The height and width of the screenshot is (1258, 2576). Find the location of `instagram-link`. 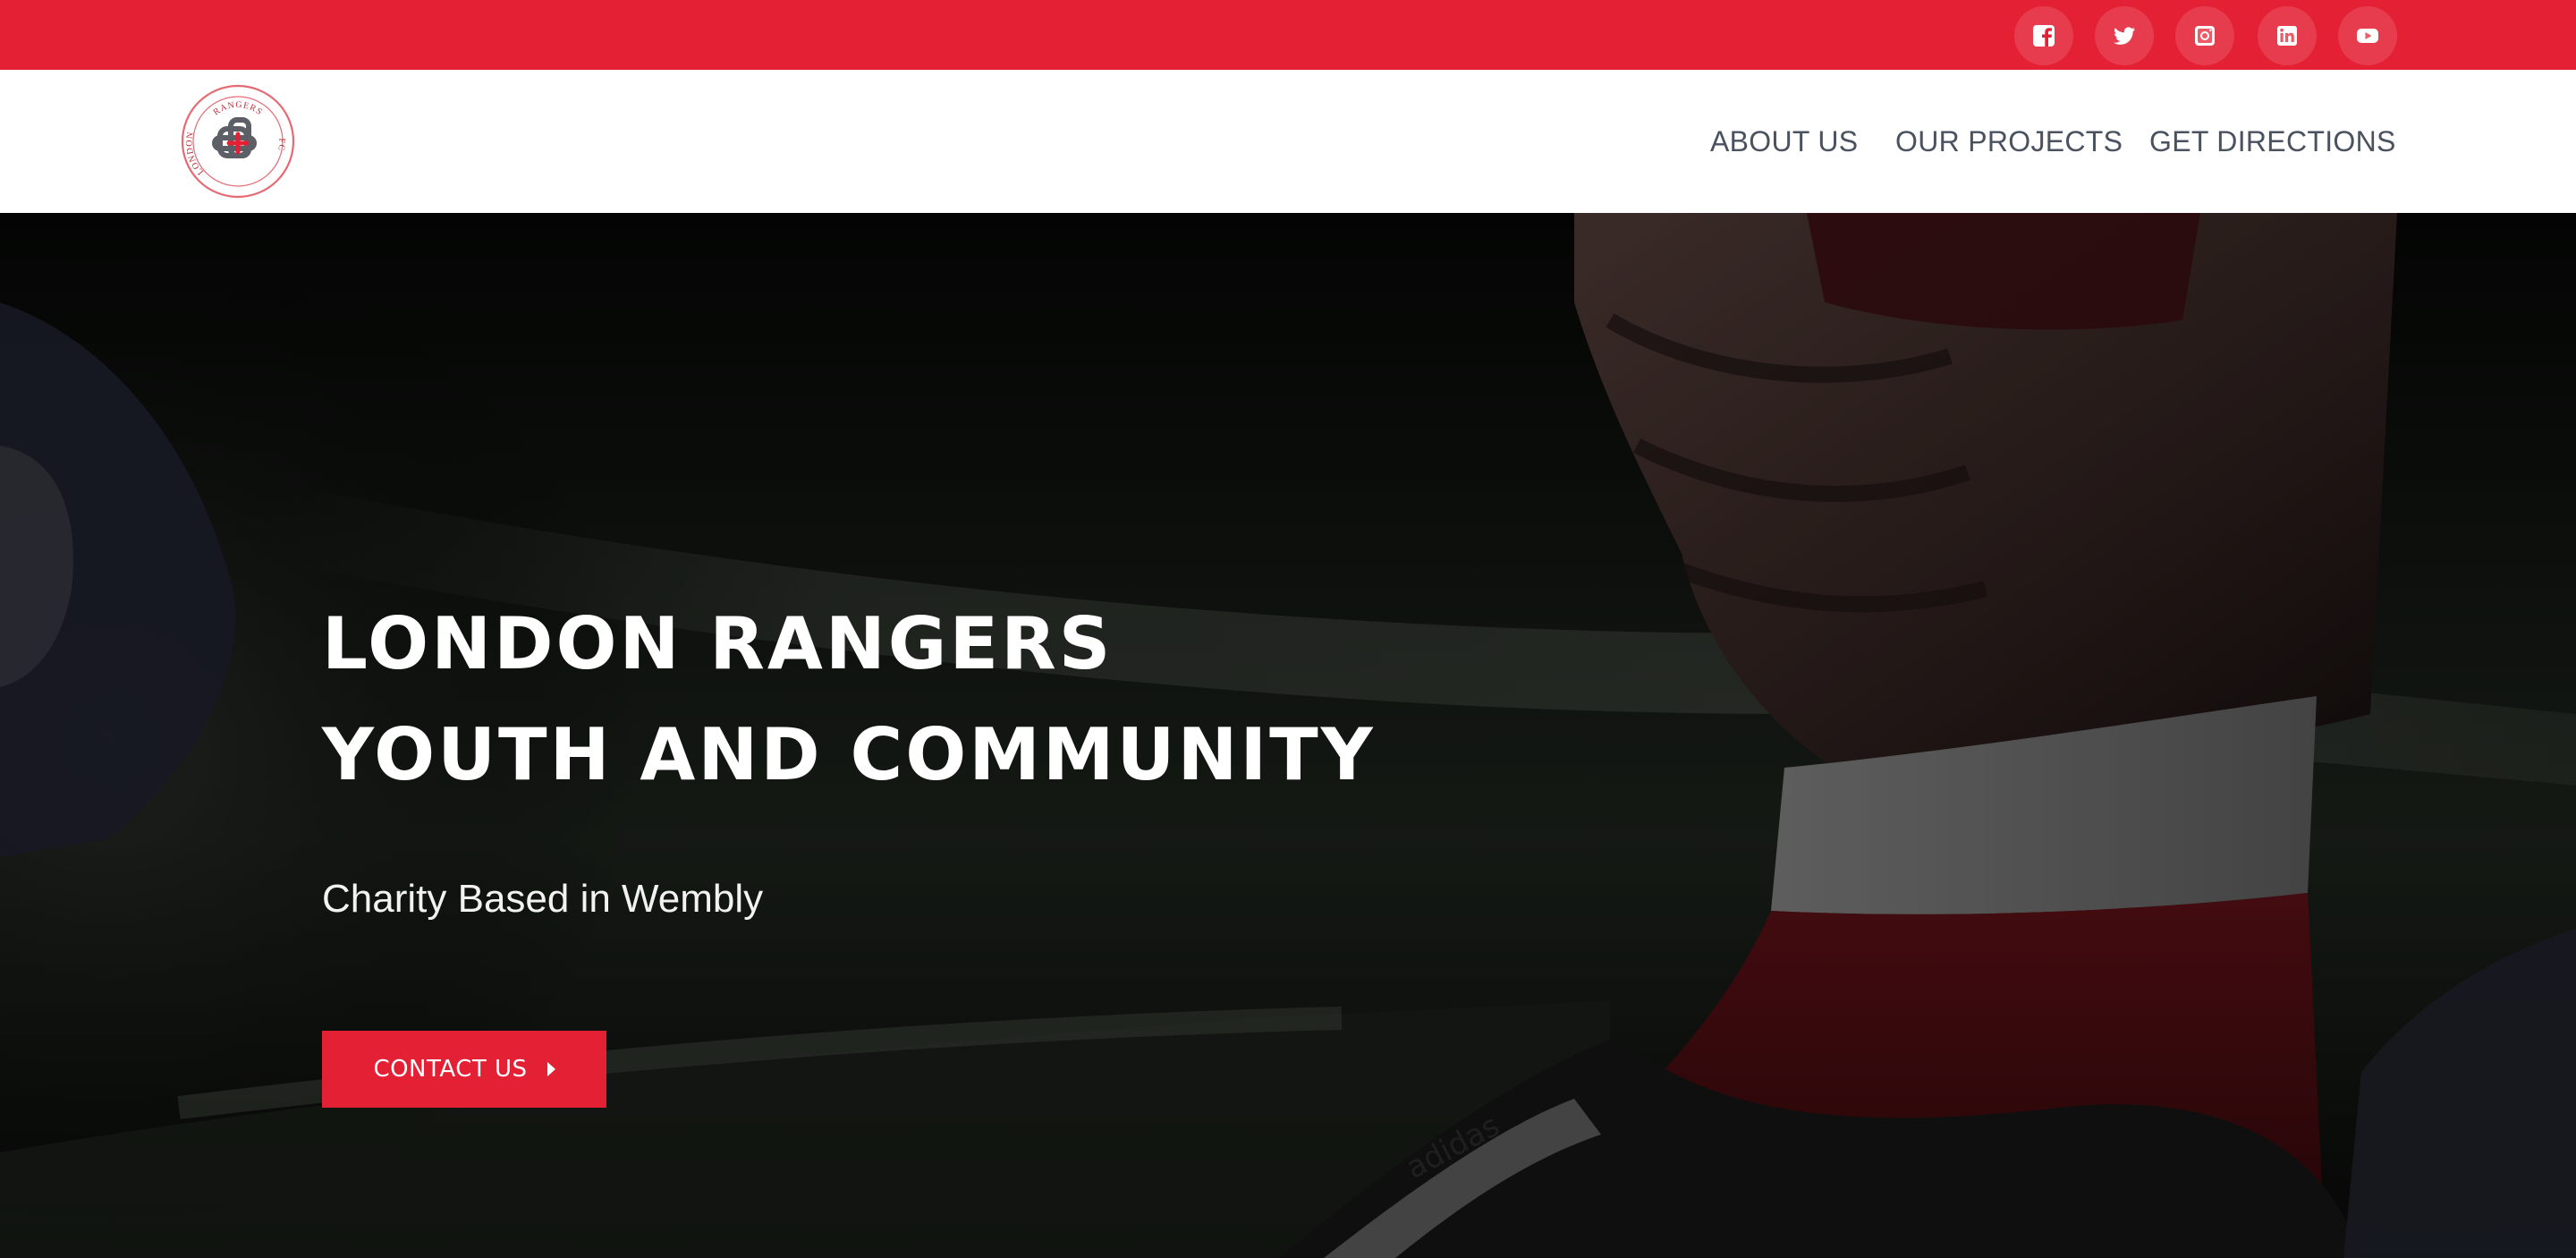

instagram-link is located at coordinates (2204, 35).